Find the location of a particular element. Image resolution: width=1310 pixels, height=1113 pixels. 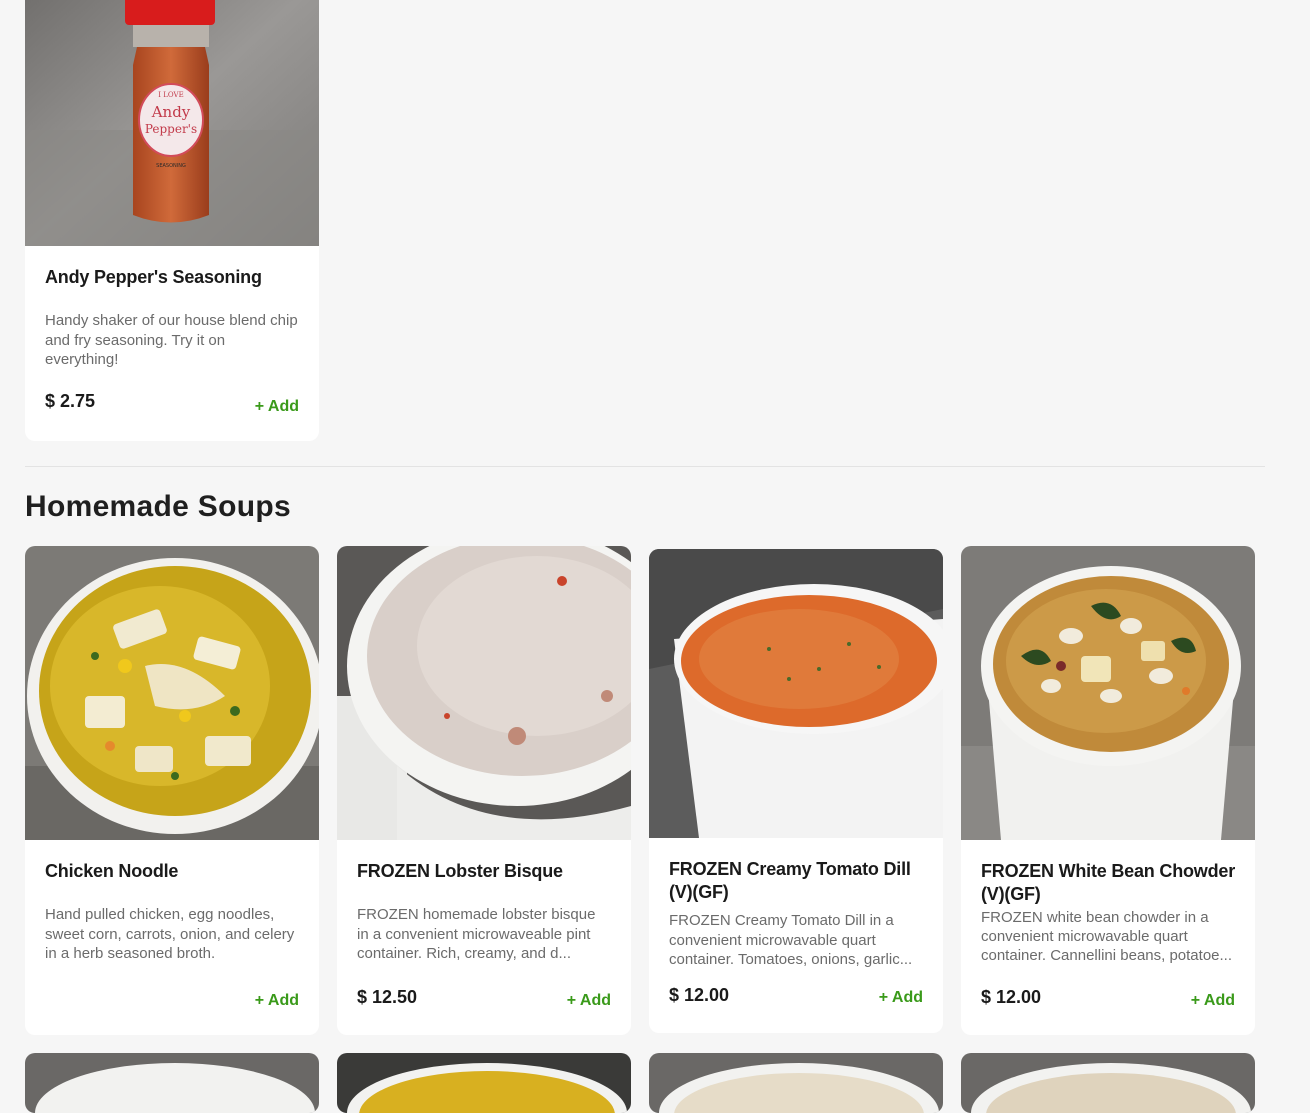

item-title: FROZEN Lobster Bisque is located at coordinates (460, 871).